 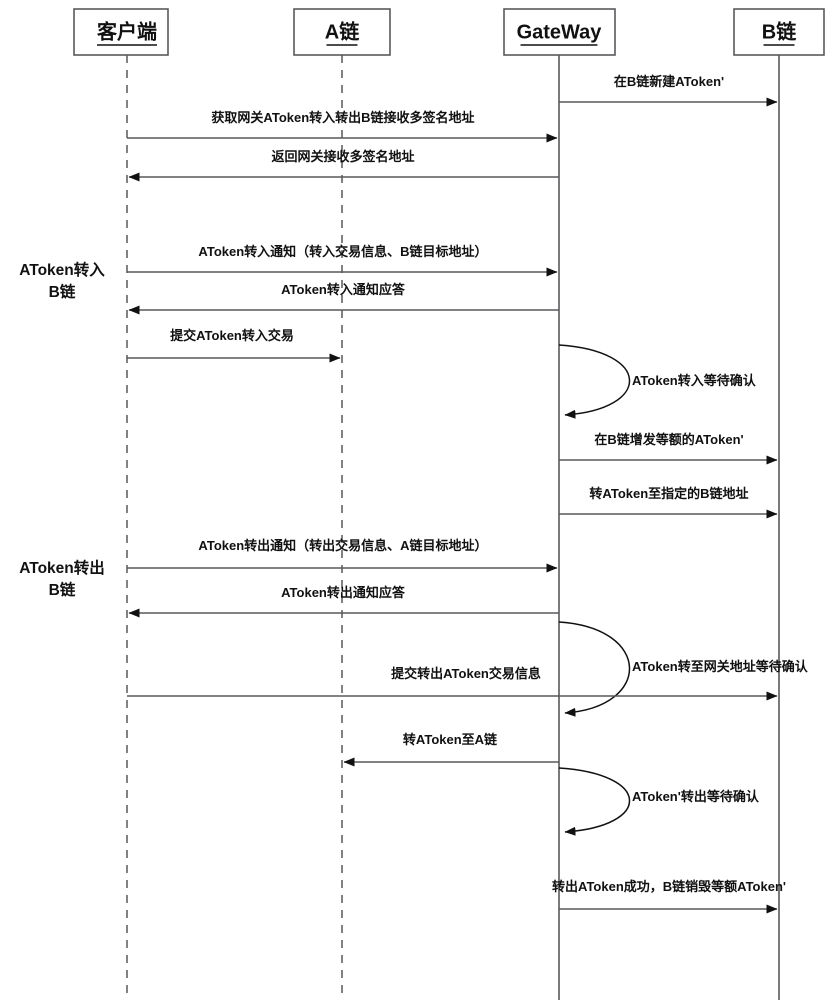 I want to click on lifeline-title-achain: A链, so click(x=342, y=31).